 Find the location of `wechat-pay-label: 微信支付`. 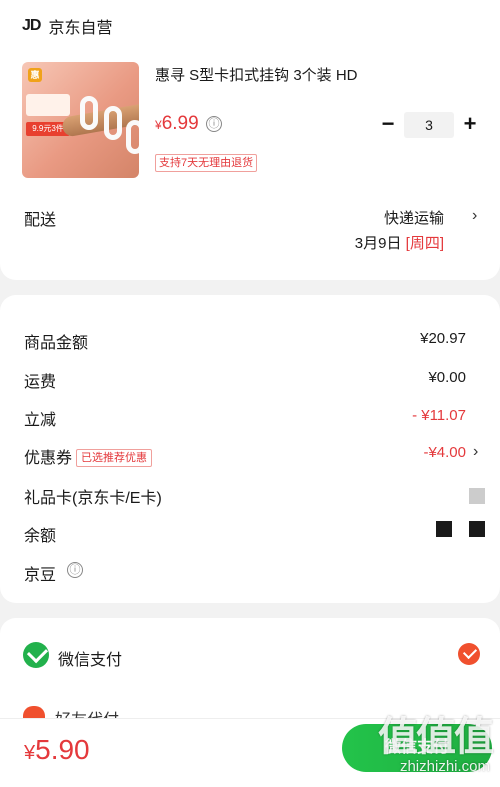

wechat-pay-label: 微信支付 is located at coordinates (90, 658).